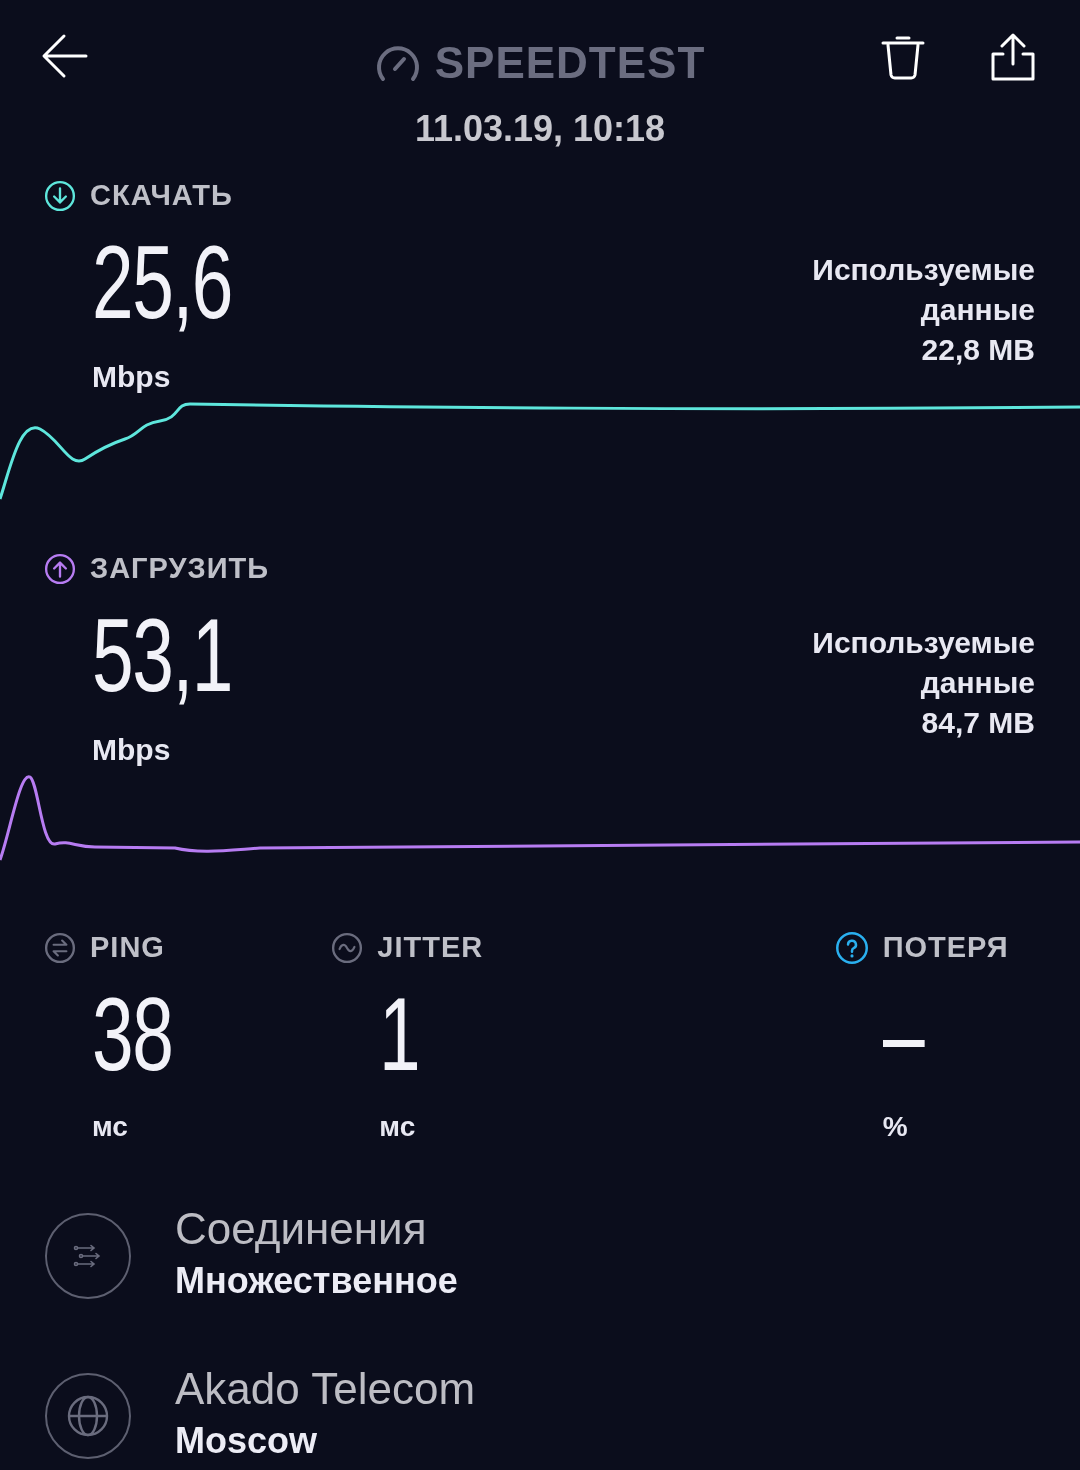 The height and width of the screenshot is (1470, 1080). What do you see at coordinates (88, 1416) in the screenshot?
I see `globe-icon` at bounding box center [88, 1416].